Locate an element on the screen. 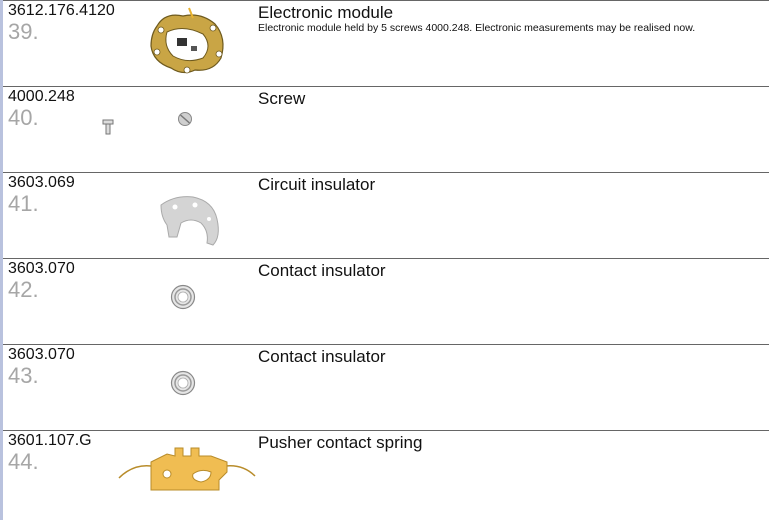  part-number: 43. is located at coordinates (23, 375).